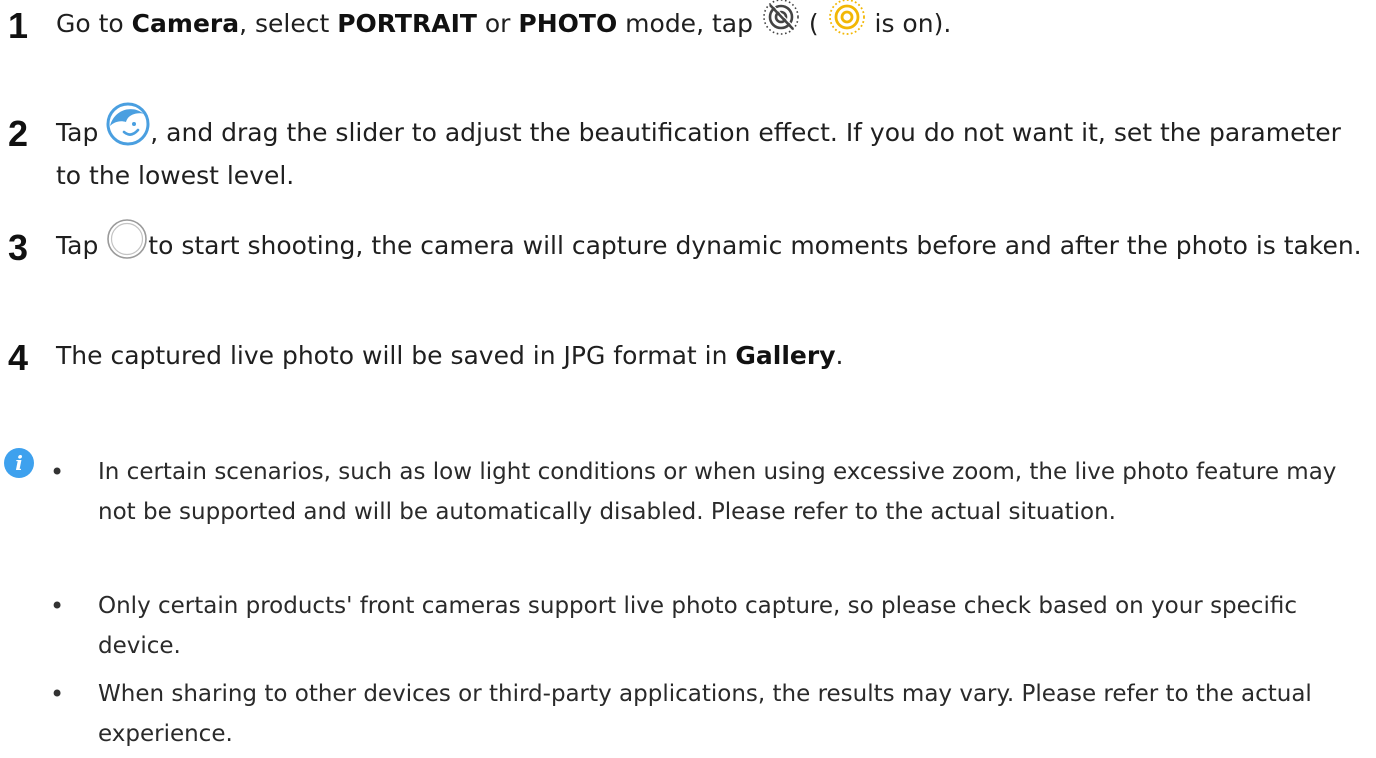 Image resolution: width=1376 pixels, height=758 pixels. What do you see at coordinates (18, 133) in the screenshot?
I see `step-number: 2` at bounding box center [18, 133].